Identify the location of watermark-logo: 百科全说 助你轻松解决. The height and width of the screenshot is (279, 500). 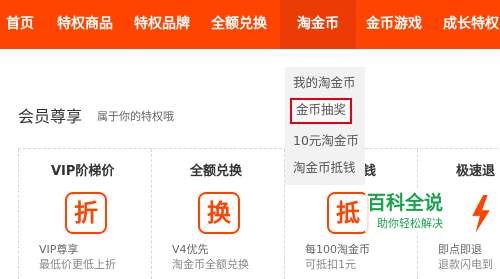
(415, 210).